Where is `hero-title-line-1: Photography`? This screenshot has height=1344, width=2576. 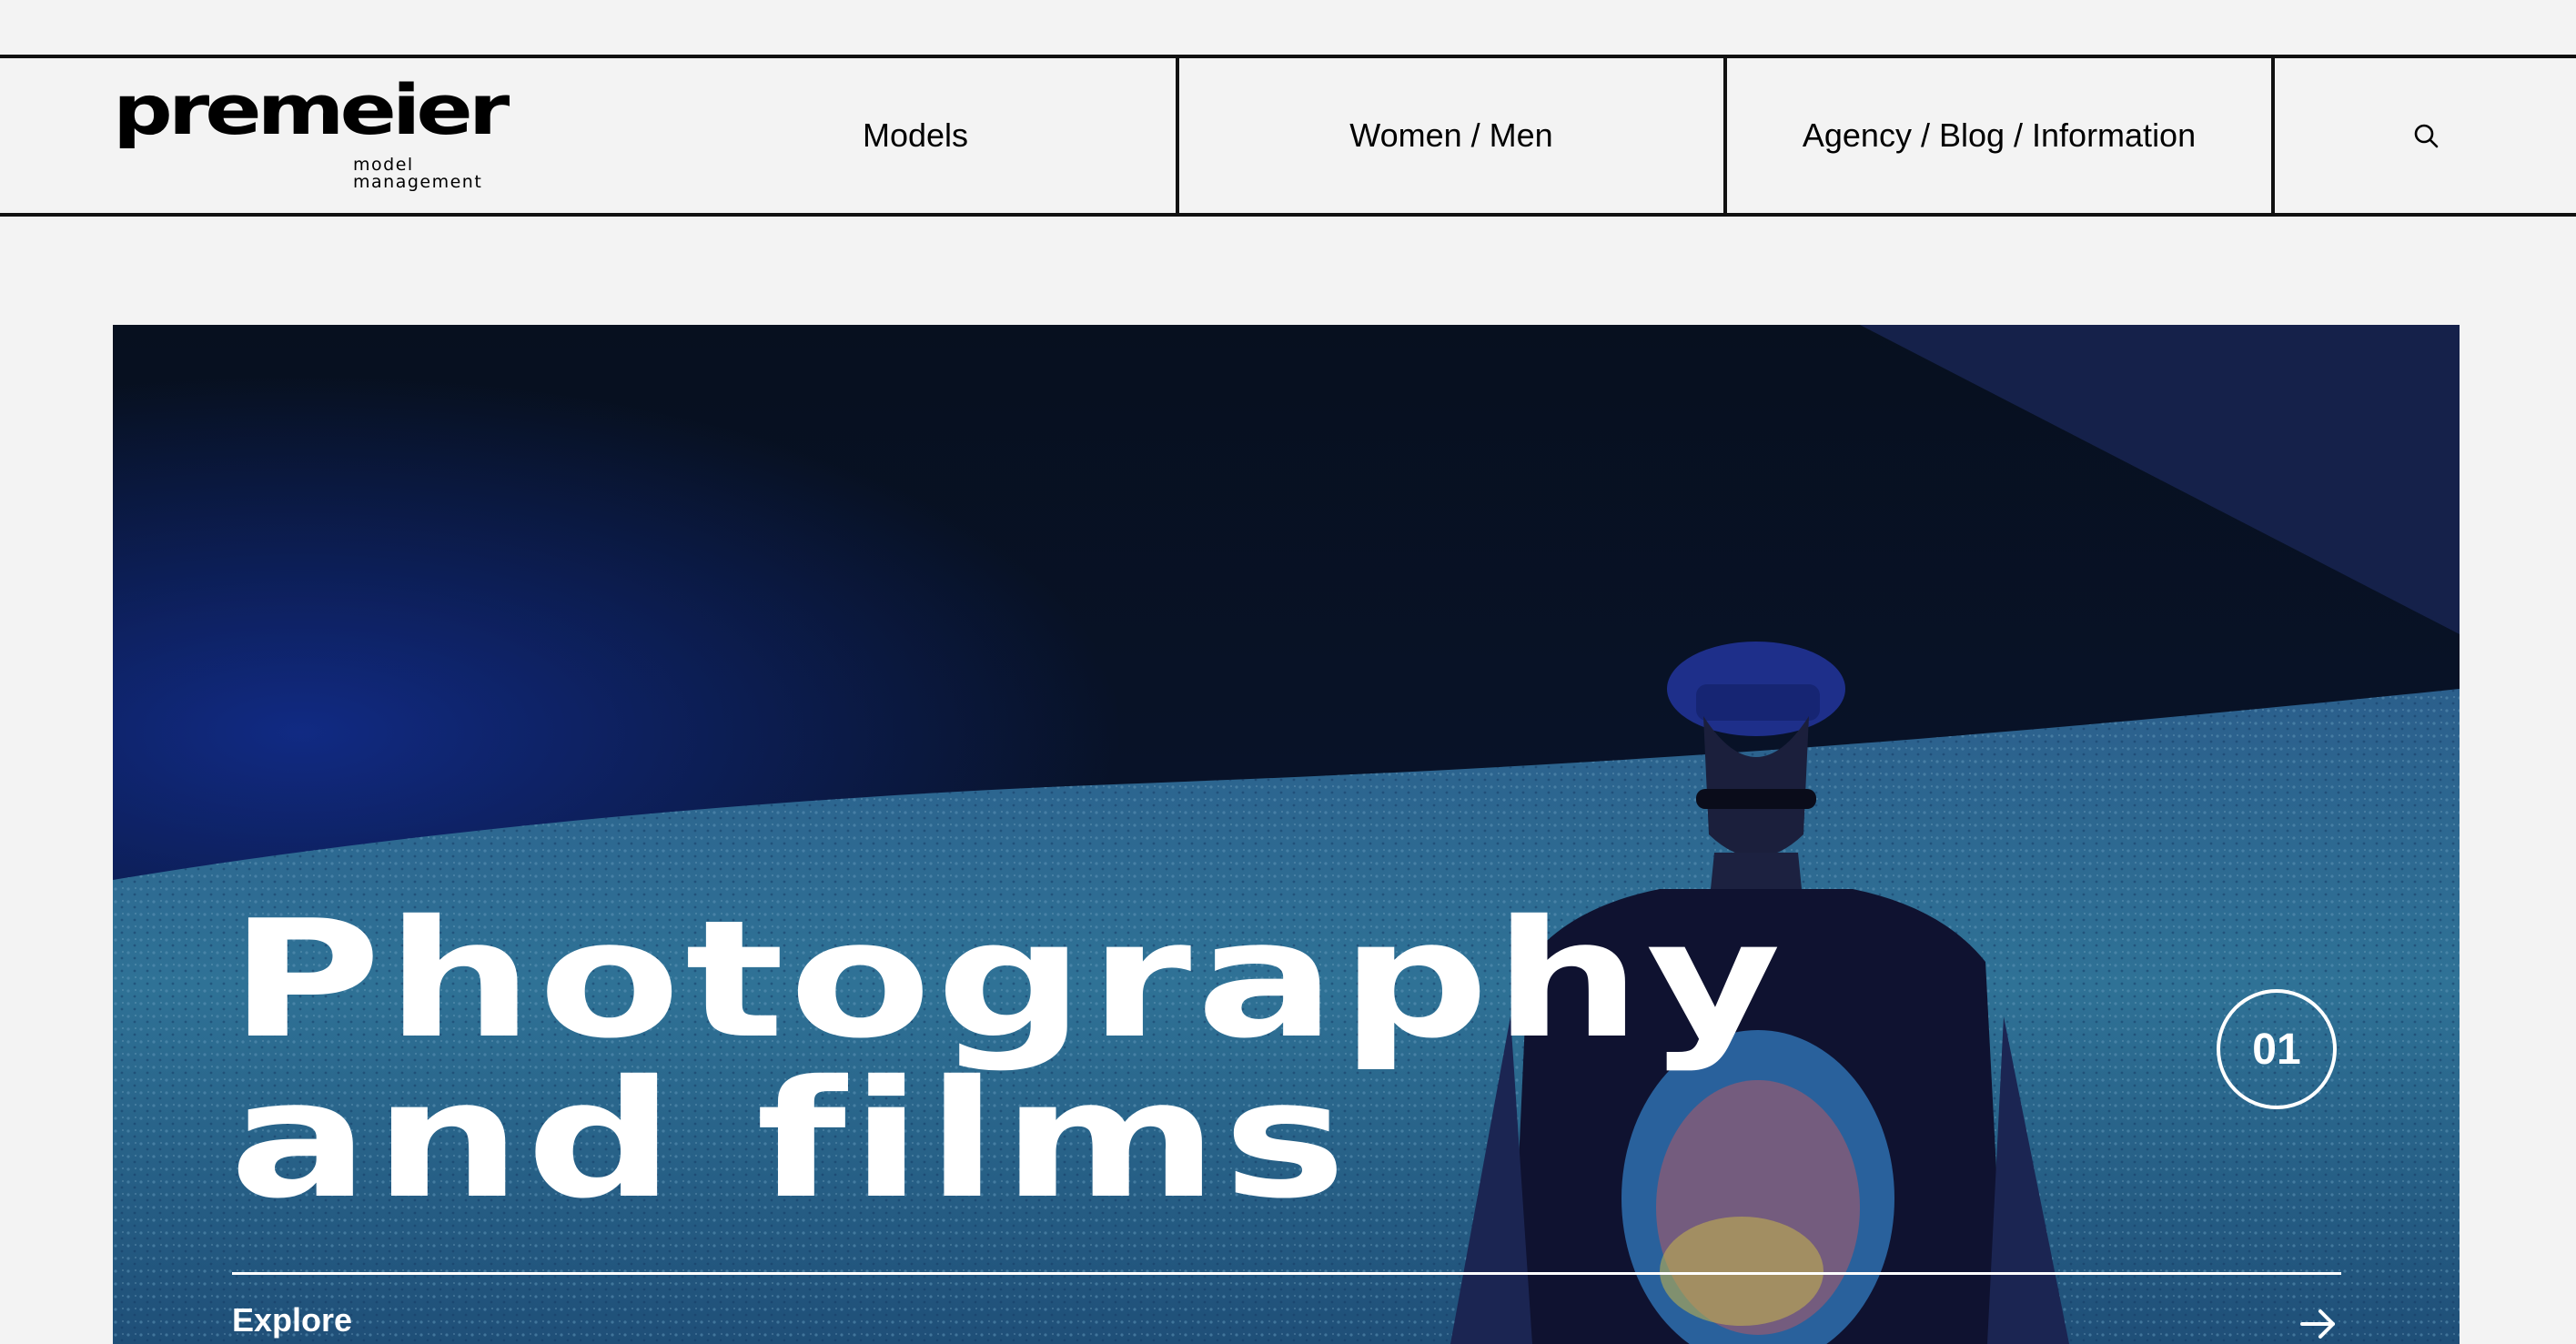 hero-title-line-1: Photography is located at coordinates (1008, 979).